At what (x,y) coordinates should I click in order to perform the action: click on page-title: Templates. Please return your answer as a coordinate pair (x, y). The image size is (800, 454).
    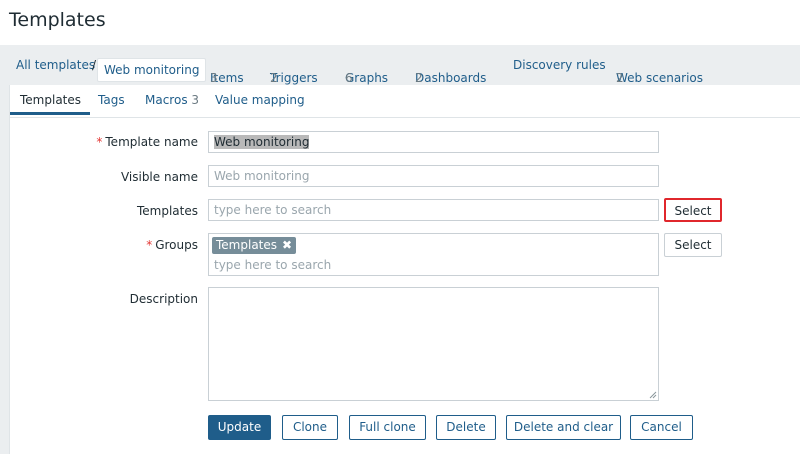
    Looking at the image, I should click on (57, 20).